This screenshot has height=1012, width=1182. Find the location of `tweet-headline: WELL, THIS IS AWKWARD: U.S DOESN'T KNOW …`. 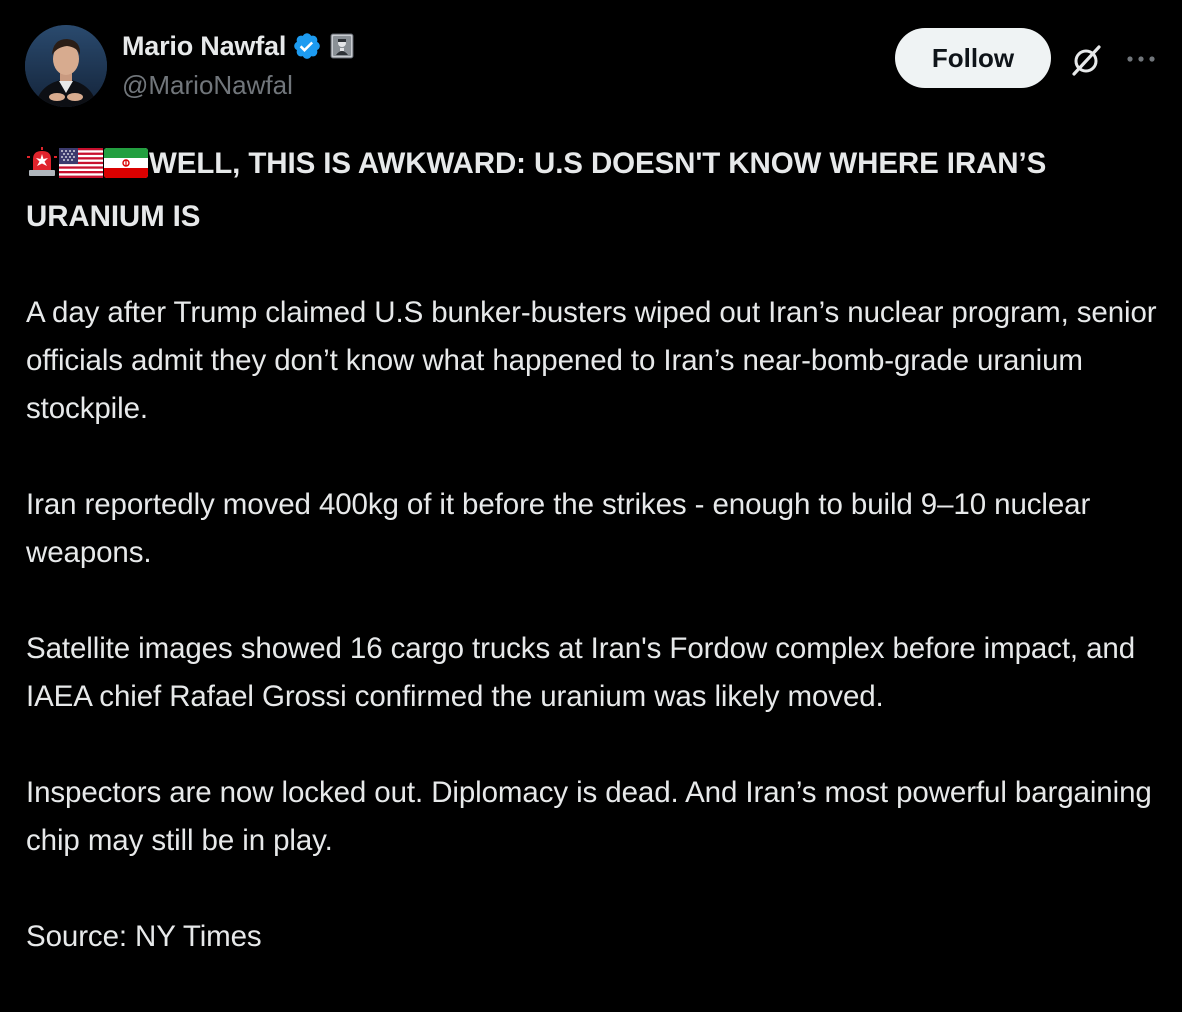

tweet-headline: WELL, THIS IS AWKWARD: U.S DOESN'T KNOW … is located at coordinates (596, 190).